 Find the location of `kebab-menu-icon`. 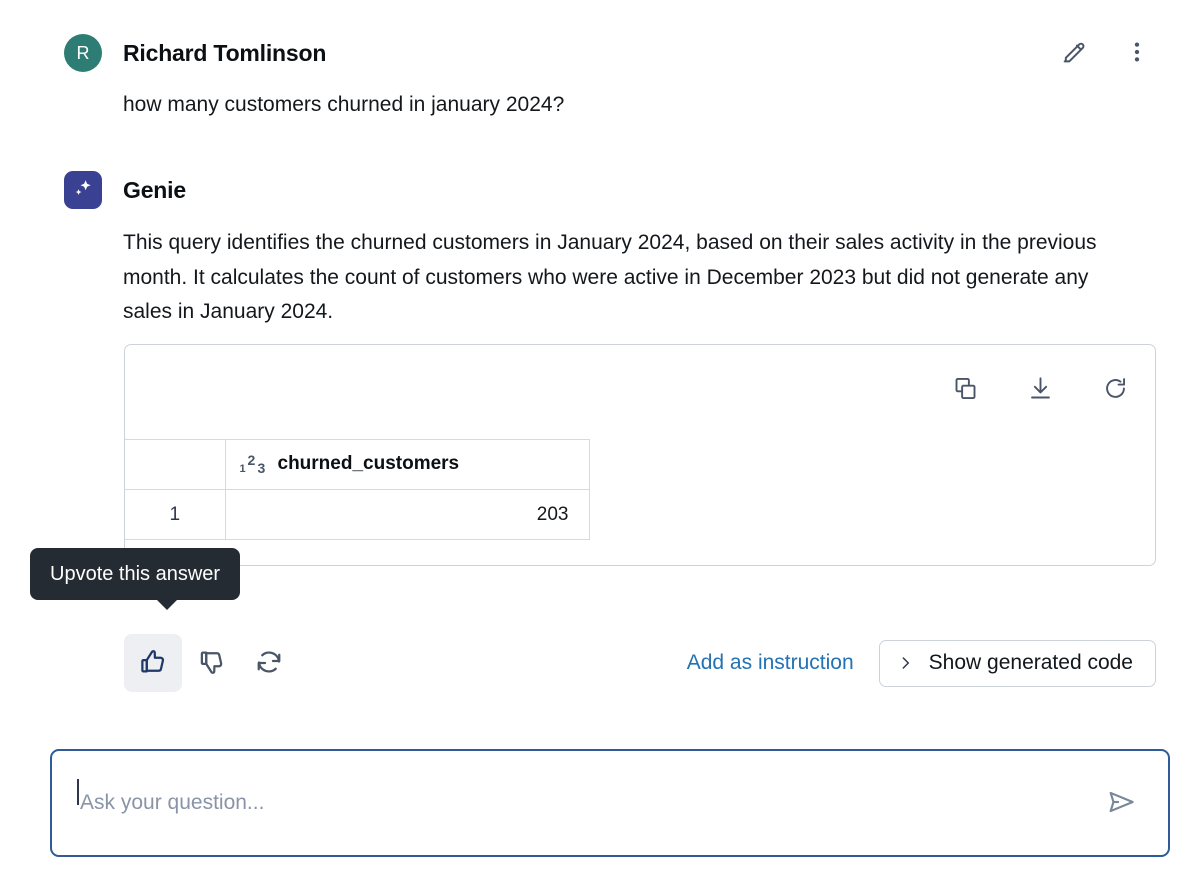

kebab-menu-icon is located at coordinates (1137, 53).